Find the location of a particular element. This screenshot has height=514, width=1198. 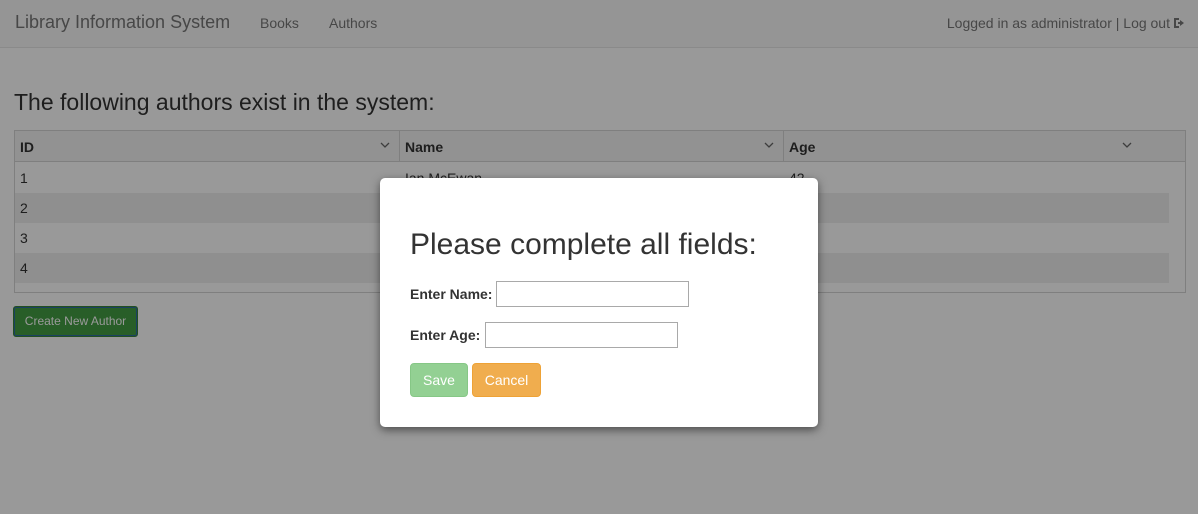

dialog-title: Please complete all fields: is located at coordinates (583, 244).